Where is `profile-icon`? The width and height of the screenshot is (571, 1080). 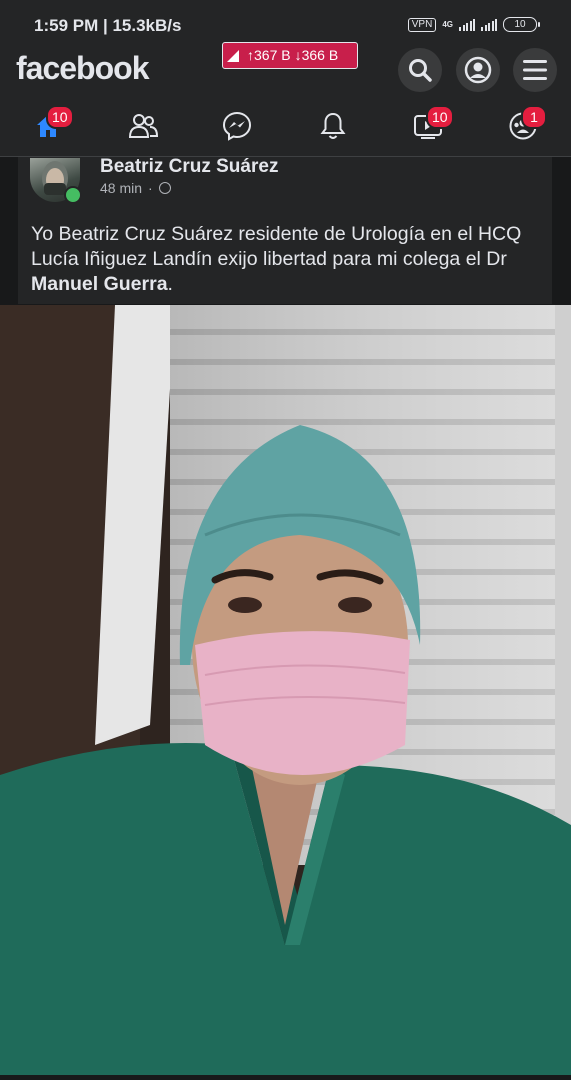
profile-icon is located at coordinates (478, 70).